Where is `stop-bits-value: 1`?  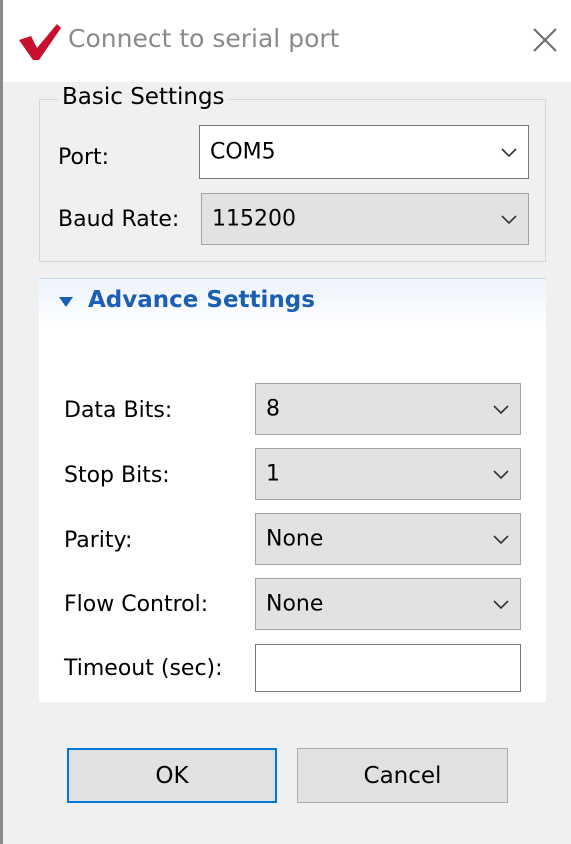 stop-bits-value: 1 is located at coordinates (273, 474).